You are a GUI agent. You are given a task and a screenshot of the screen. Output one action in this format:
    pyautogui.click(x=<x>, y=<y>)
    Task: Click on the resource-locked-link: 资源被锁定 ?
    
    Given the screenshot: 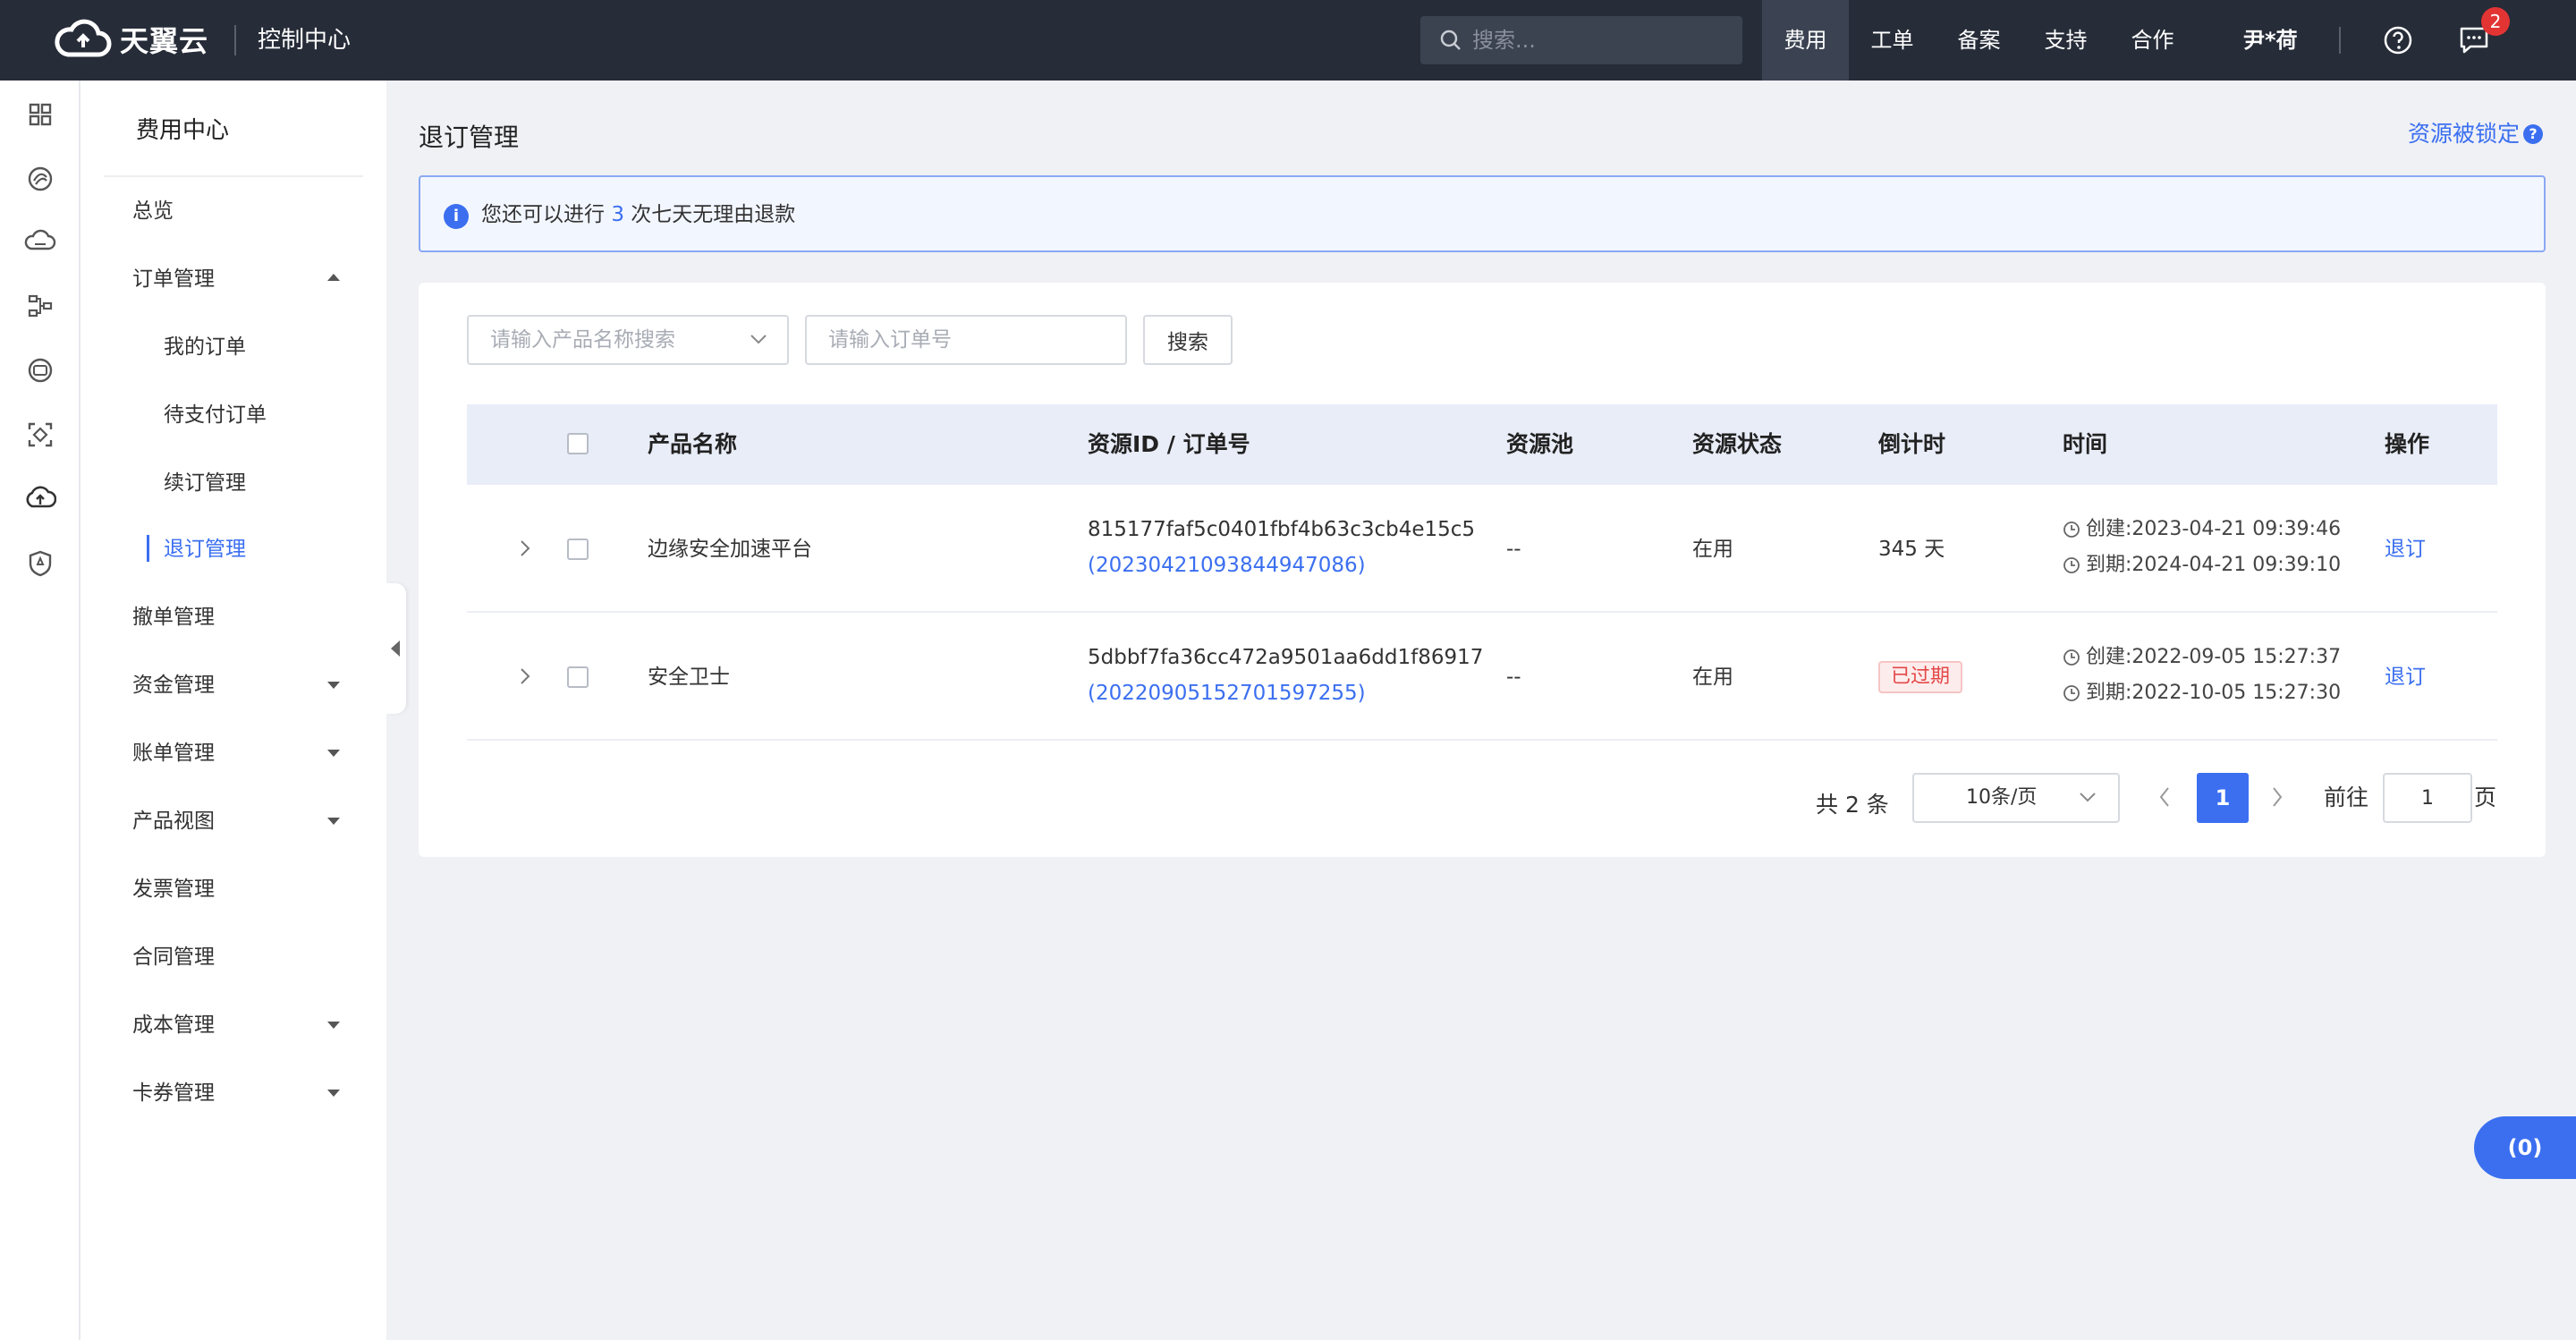 What is the action you would take?
    pyautogui.click(x=2476, y=134)
    